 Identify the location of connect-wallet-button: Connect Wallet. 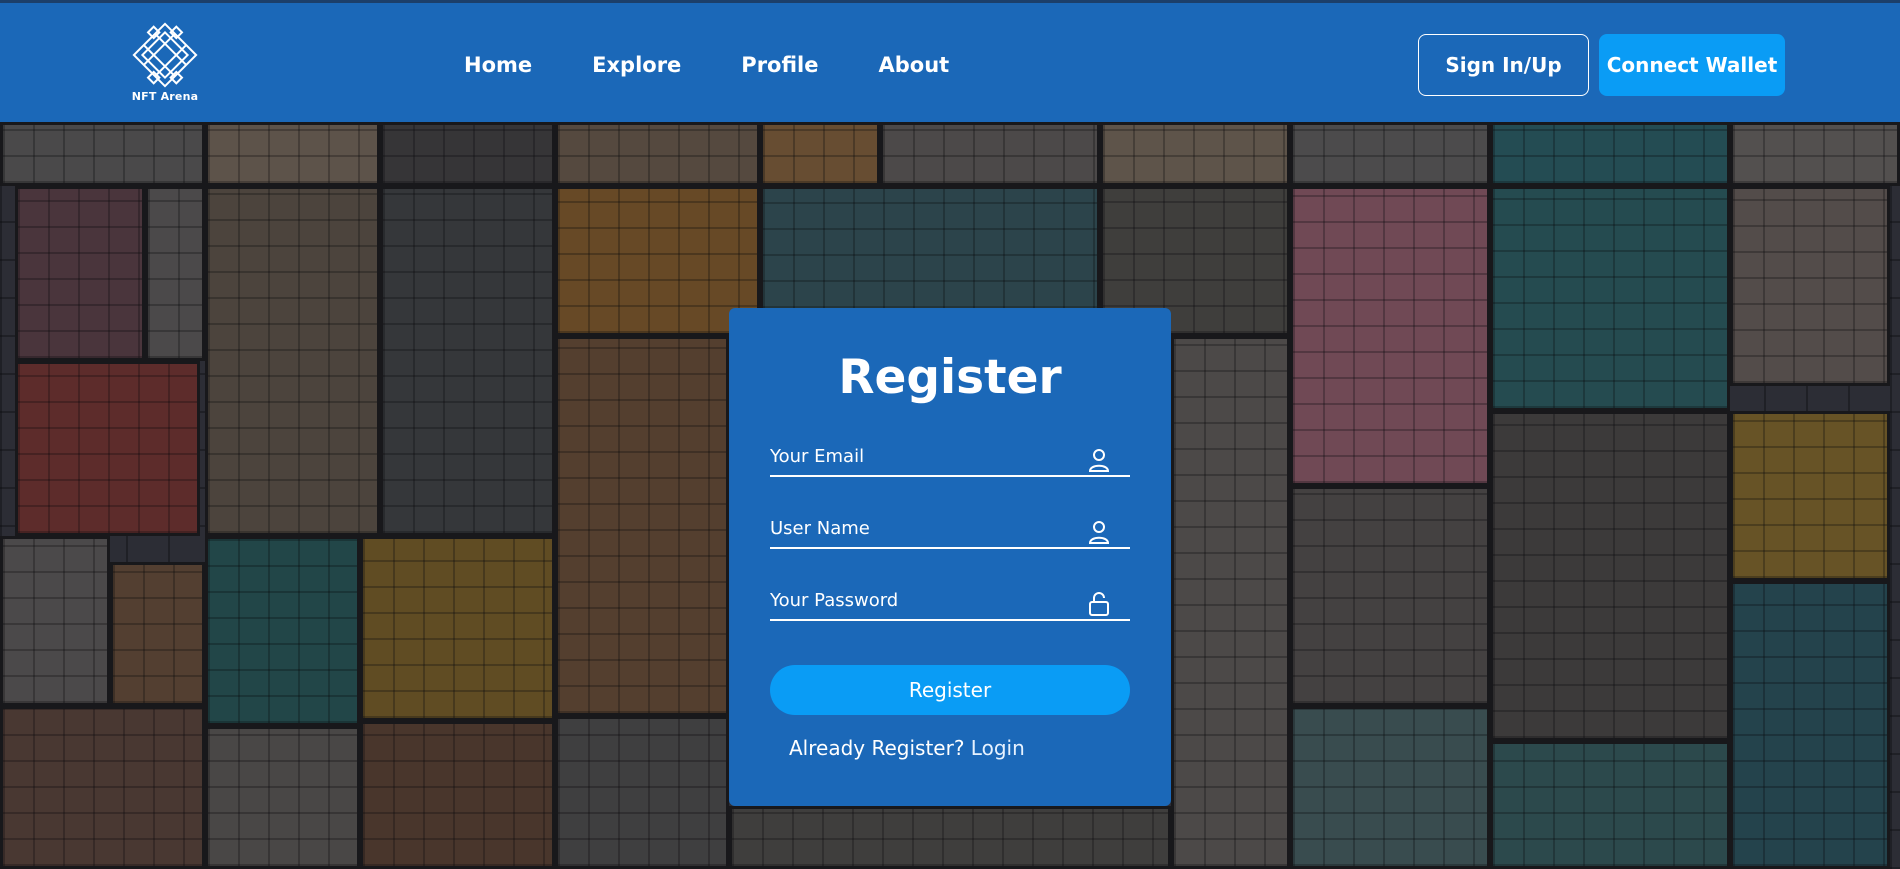
(1692, 65).